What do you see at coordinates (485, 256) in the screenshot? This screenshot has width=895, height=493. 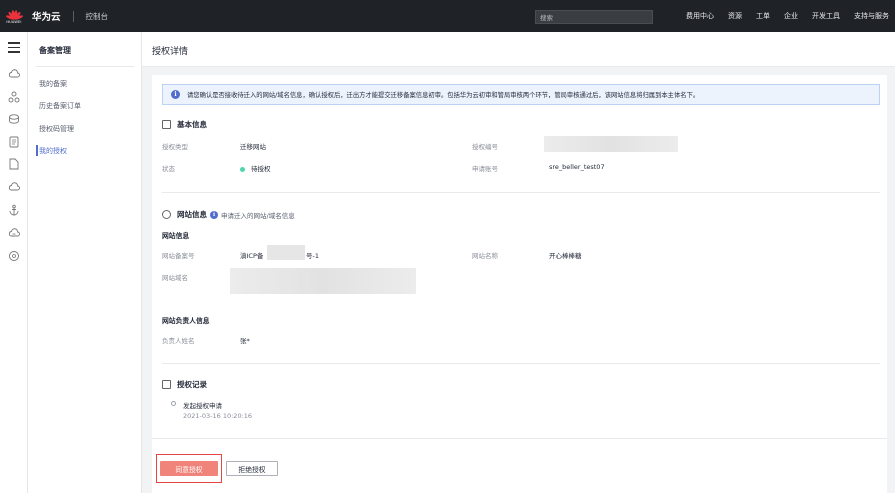 I see `site-name-label: 网站名称` at bounding box center [485, 256].